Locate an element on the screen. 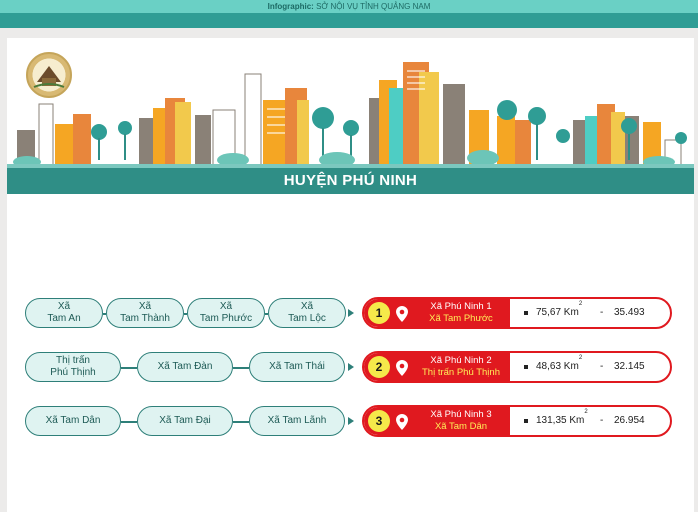  administrative-center: Xã Tam Dân is located at coordinates (461, 426).